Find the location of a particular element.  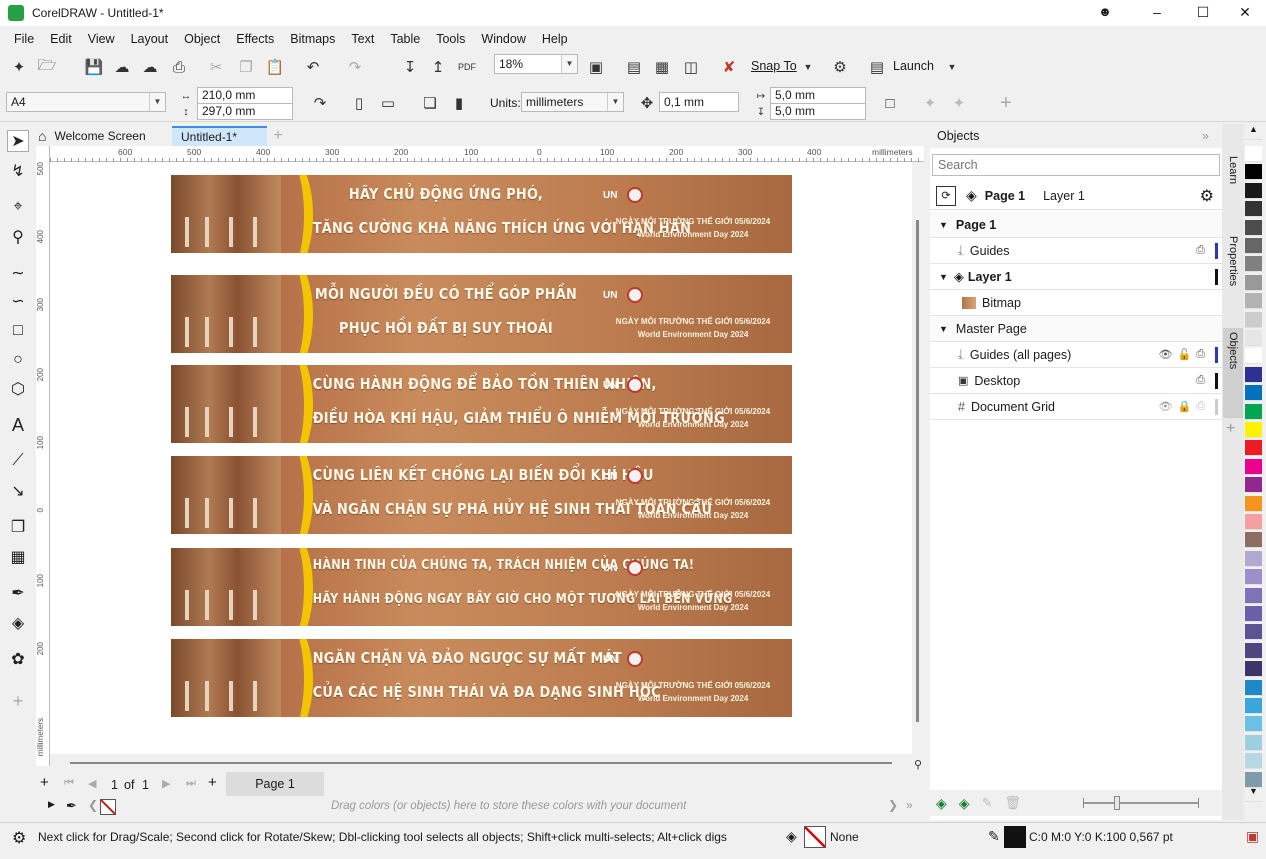

eyedropper-tool-icon: ✒ is located at coordinates (18, 593).